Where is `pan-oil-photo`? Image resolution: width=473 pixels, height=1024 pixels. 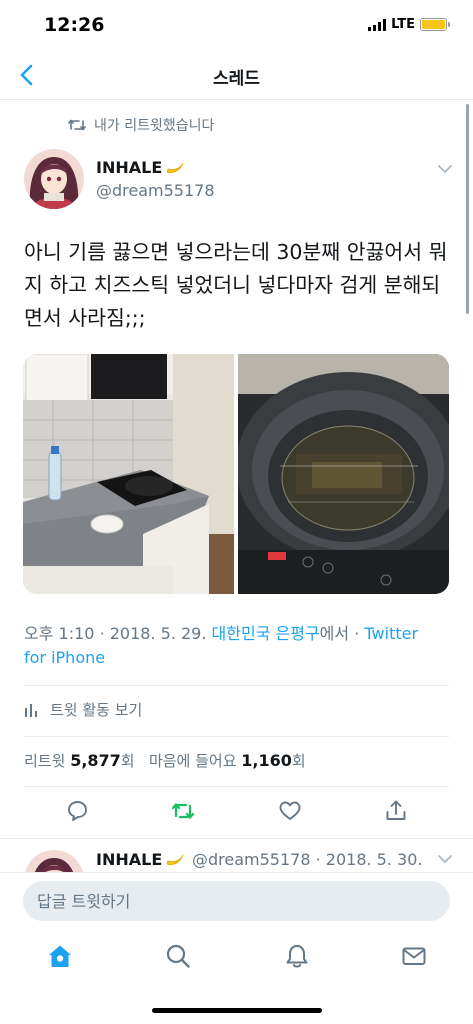
pan-oil-photo is located at coordinates (343, 474).